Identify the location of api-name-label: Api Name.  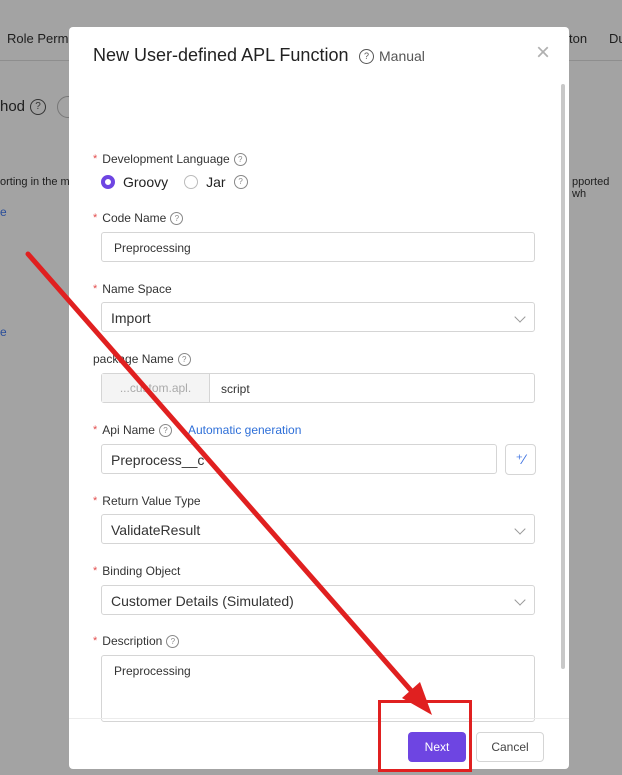
(128, 430).